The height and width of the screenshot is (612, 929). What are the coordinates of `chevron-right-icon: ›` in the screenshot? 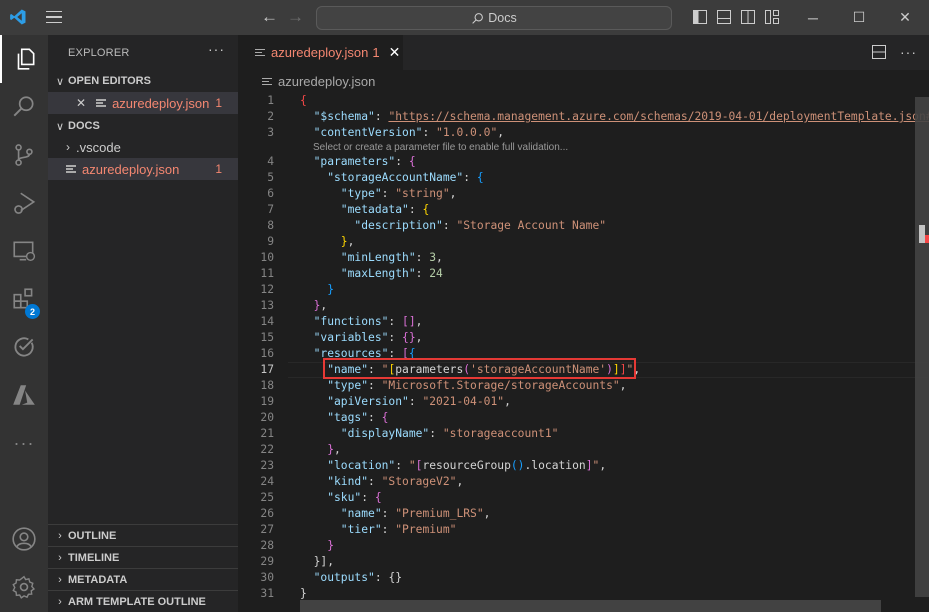 It's located at (60, 601).